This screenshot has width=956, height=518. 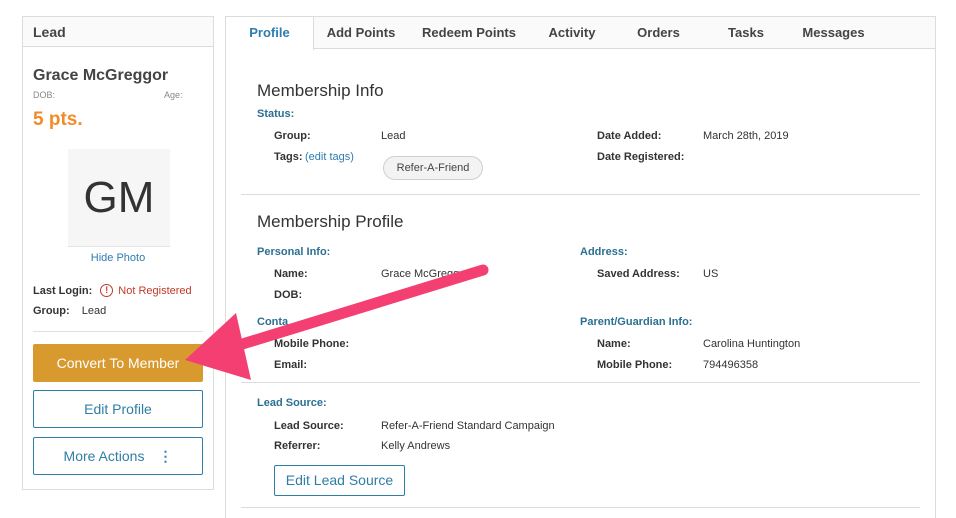 I want to click on tab-add-points: Add Points, so click(x=361, y=33).